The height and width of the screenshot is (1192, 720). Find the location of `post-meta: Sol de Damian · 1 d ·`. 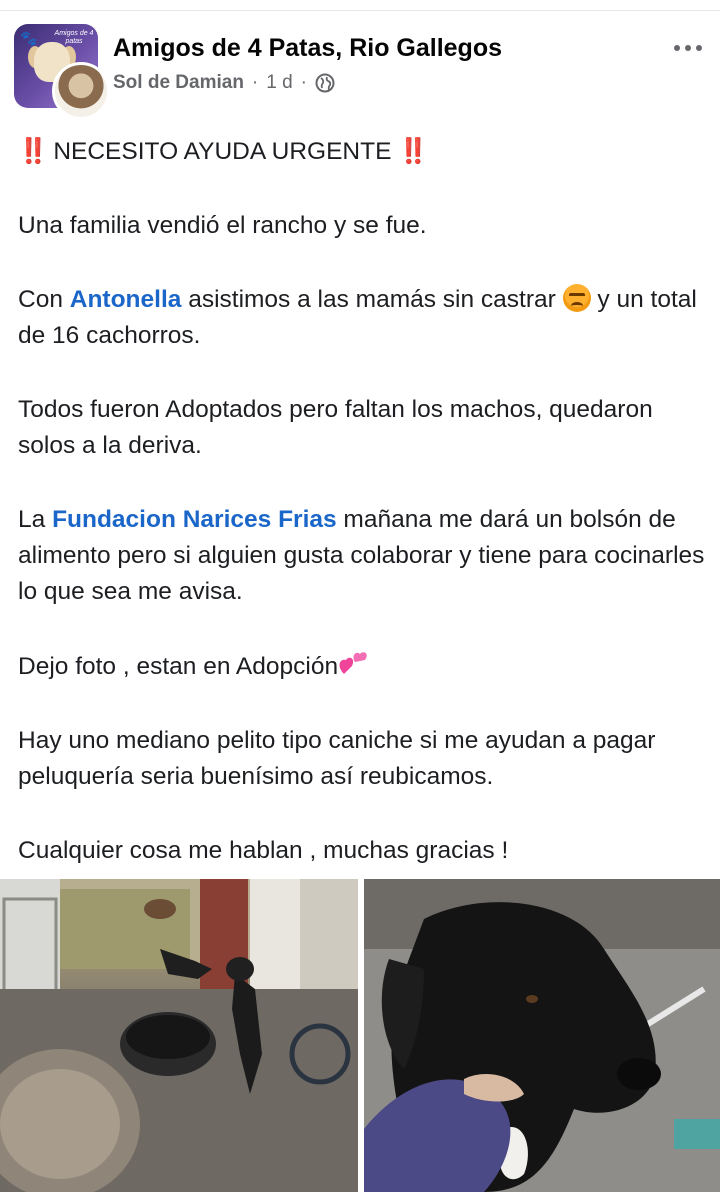

post-meta: Sol de Damian · 1 d · is located at coordinates (224, 83).